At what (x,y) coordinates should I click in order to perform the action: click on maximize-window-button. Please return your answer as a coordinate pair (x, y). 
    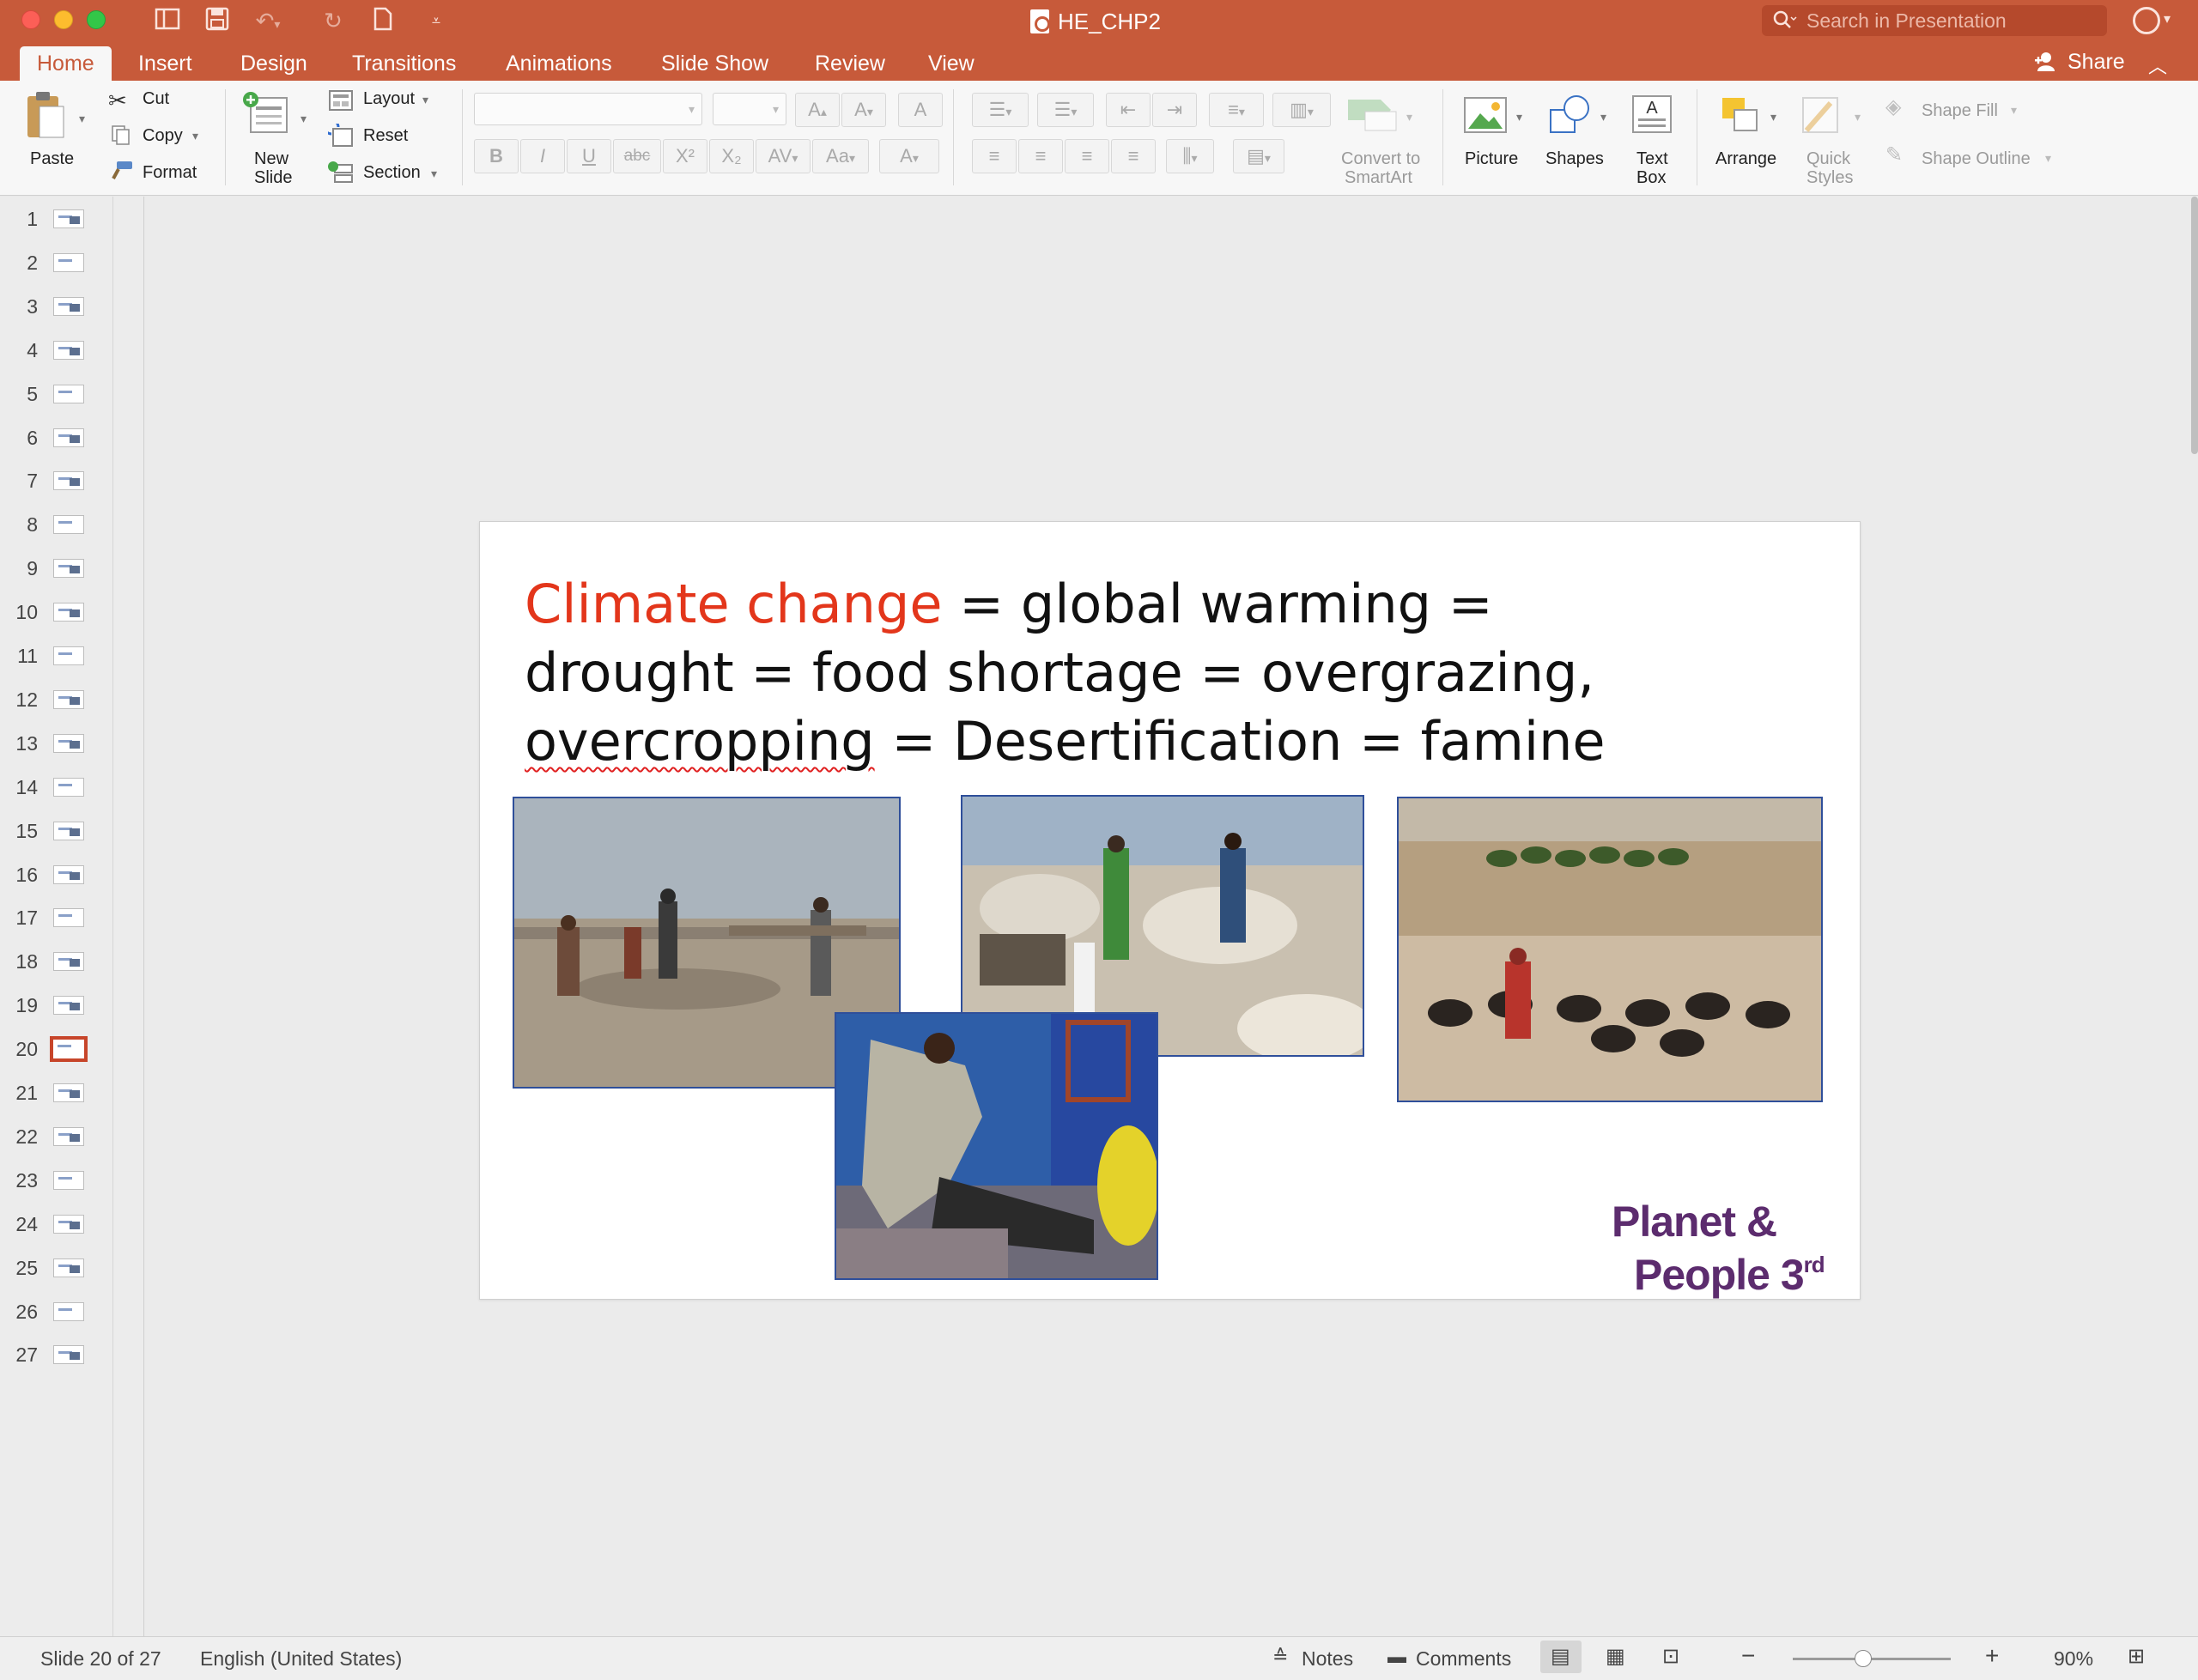
    Looking at the image, I should click on (96, 20).